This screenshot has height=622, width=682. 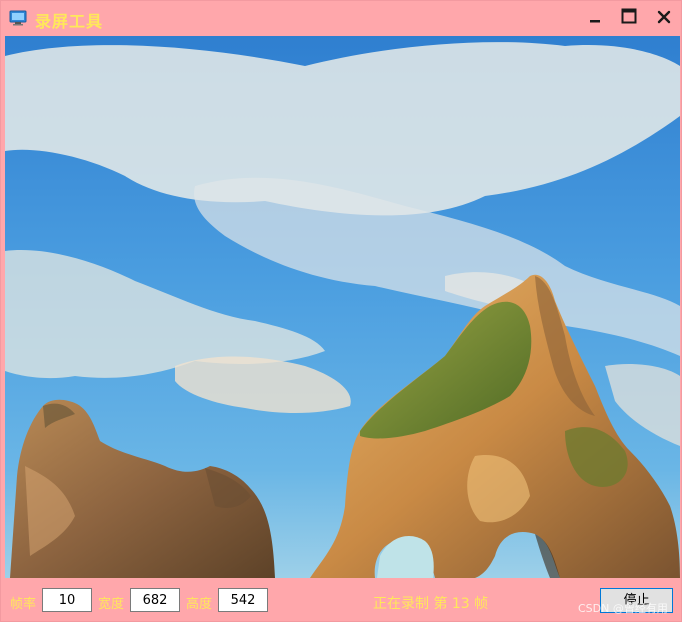 I want to click on fps-label: 帧率, so click(x=23, y=604).